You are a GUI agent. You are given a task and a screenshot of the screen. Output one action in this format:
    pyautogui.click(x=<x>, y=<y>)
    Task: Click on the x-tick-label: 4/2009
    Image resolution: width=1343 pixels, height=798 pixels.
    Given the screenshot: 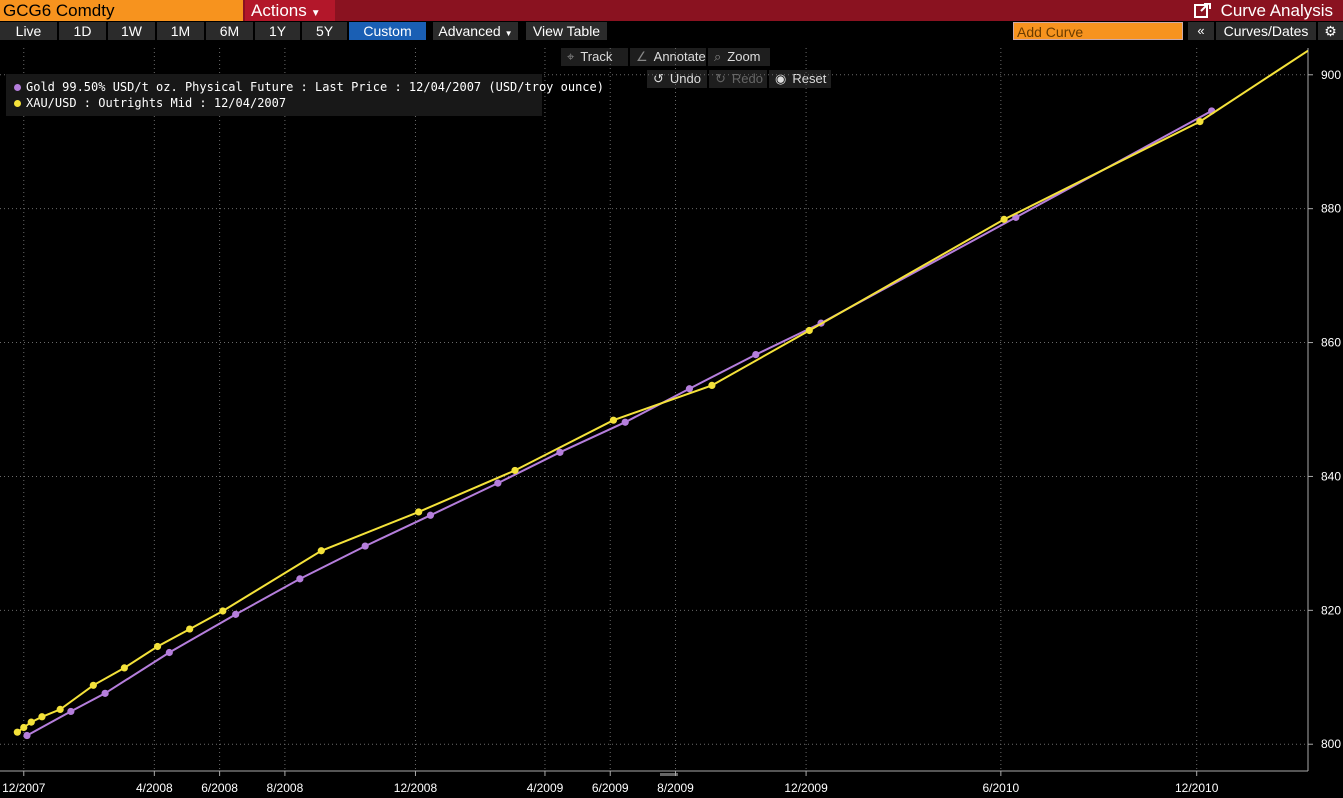 What is the action you would take?
    pyautogui.click(x=545, y=788)
    